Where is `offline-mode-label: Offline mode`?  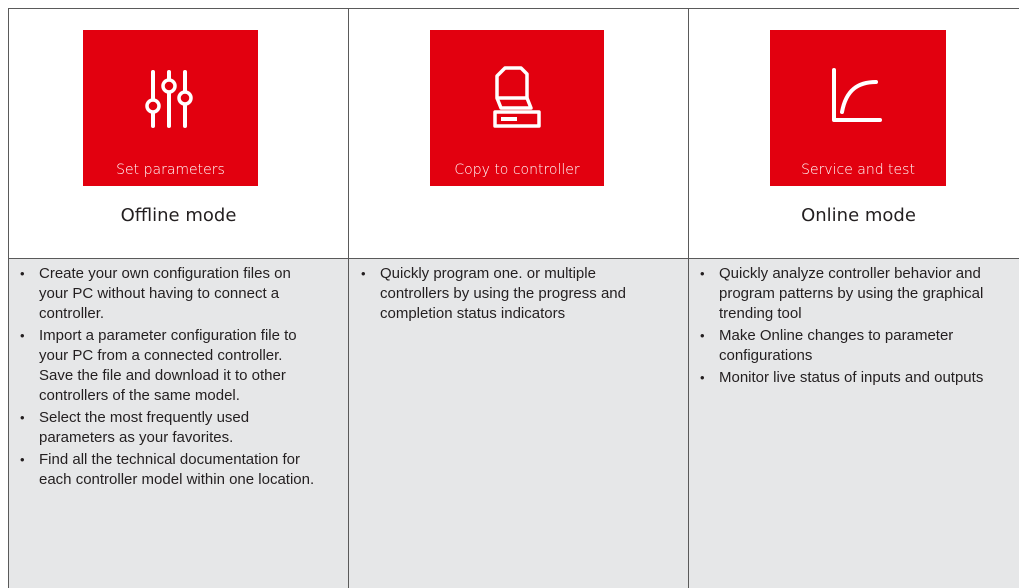
offline-mode-label: Offline mode is located at coordinates (178, 215).